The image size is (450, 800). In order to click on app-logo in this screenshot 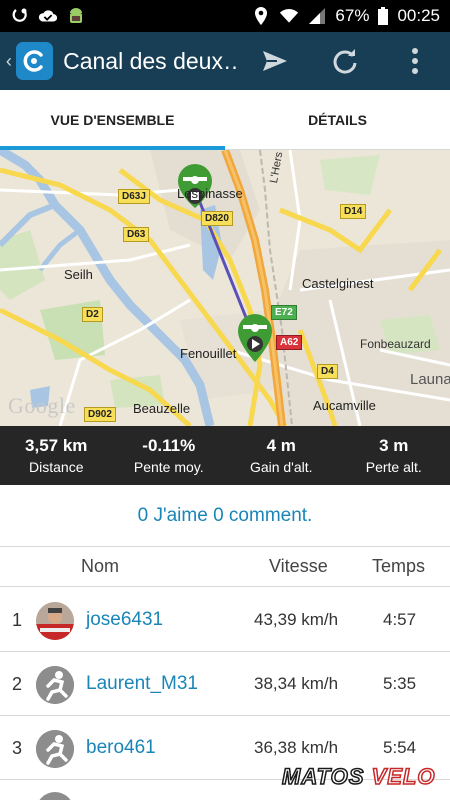, I will do `click(34, 61)`.